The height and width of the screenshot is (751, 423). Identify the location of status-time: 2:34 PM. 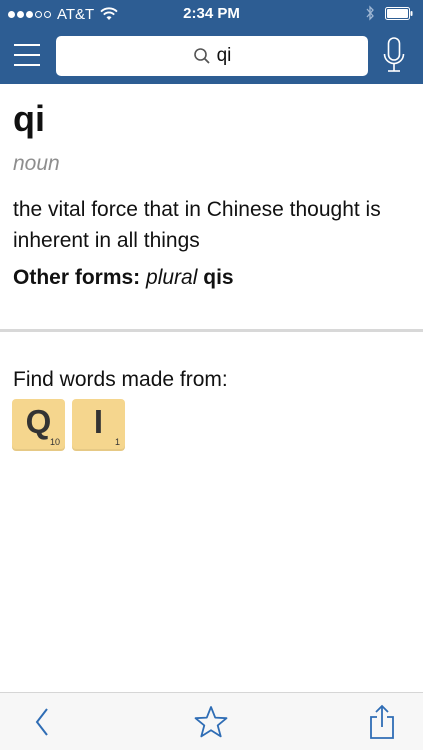
(211, 13).